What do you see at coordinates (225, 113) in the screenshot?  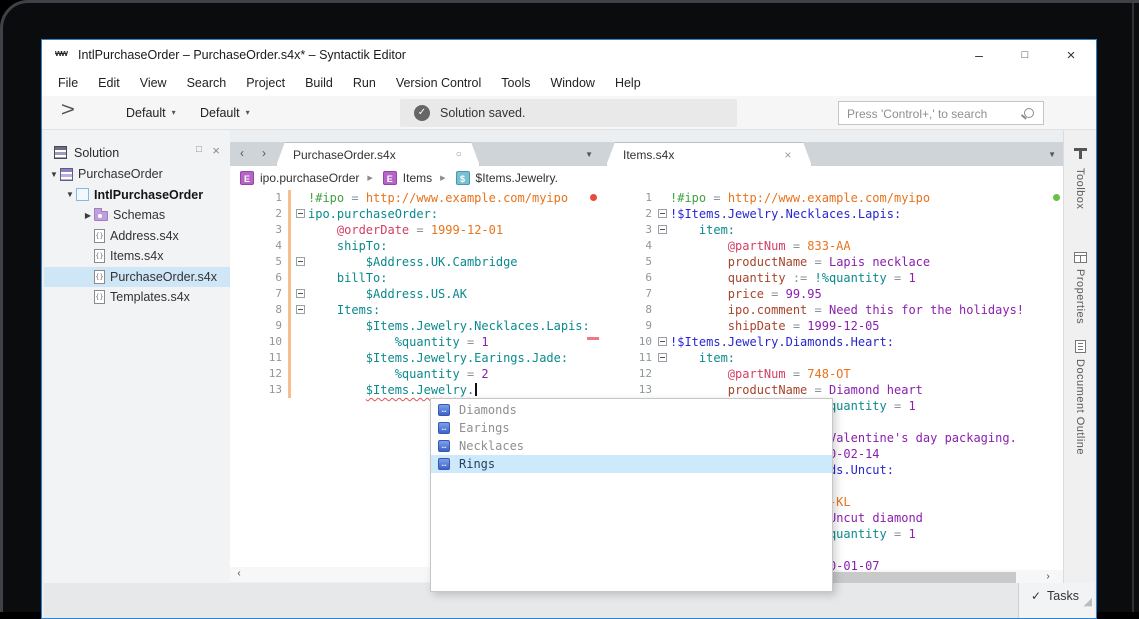 I see `run-config-dropdown: Default ▾` at bounding box center [225, 113].